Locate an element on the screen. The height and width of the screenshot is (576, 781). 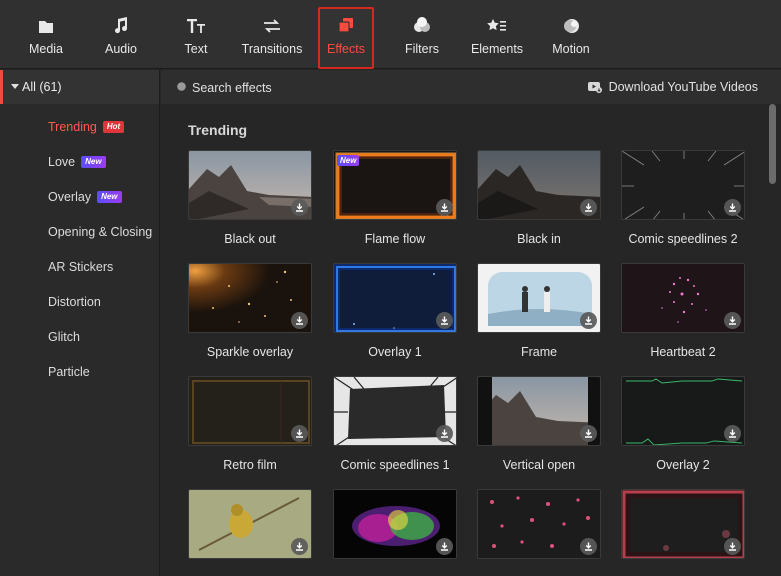
sidebar-item-label: AR Stickers is located at coordinates (81, 266).